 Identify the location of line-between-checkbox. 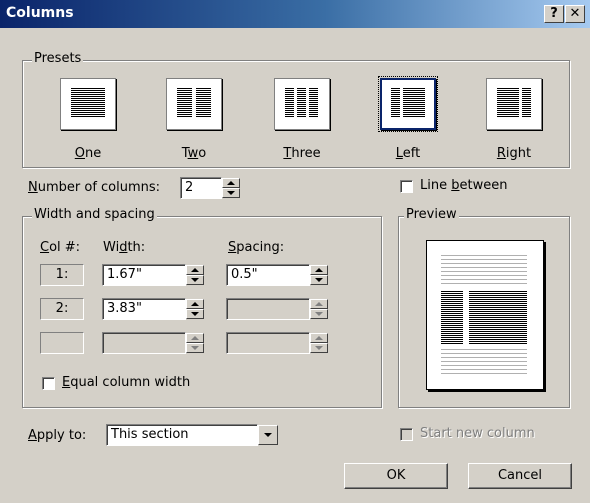
(406, 186).